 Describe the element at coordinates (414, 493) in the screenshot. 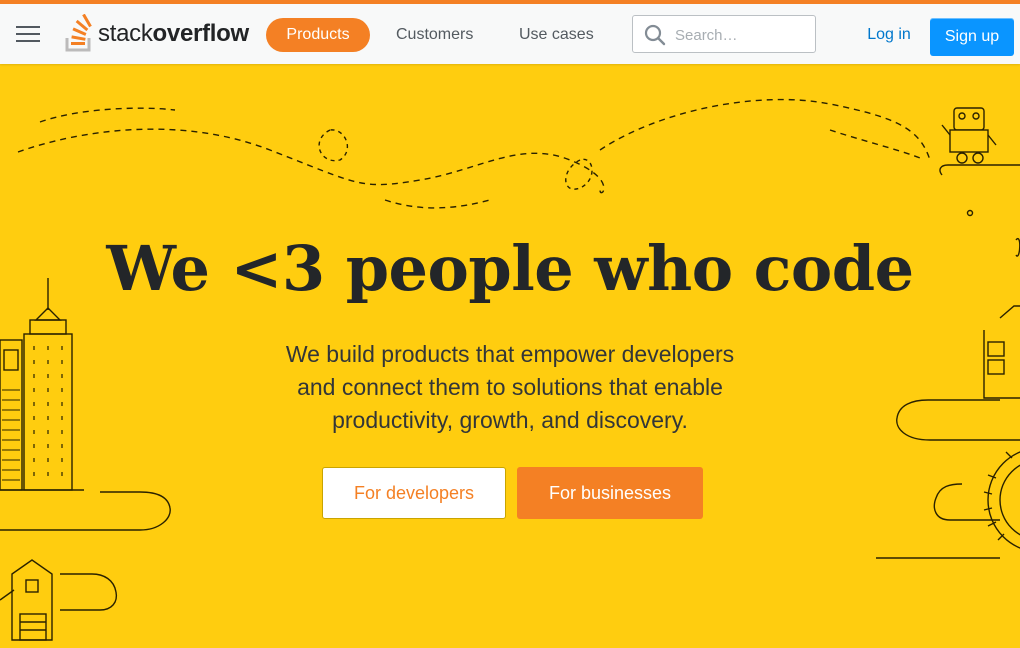

I see `for-developers-button: For developers` at that location.